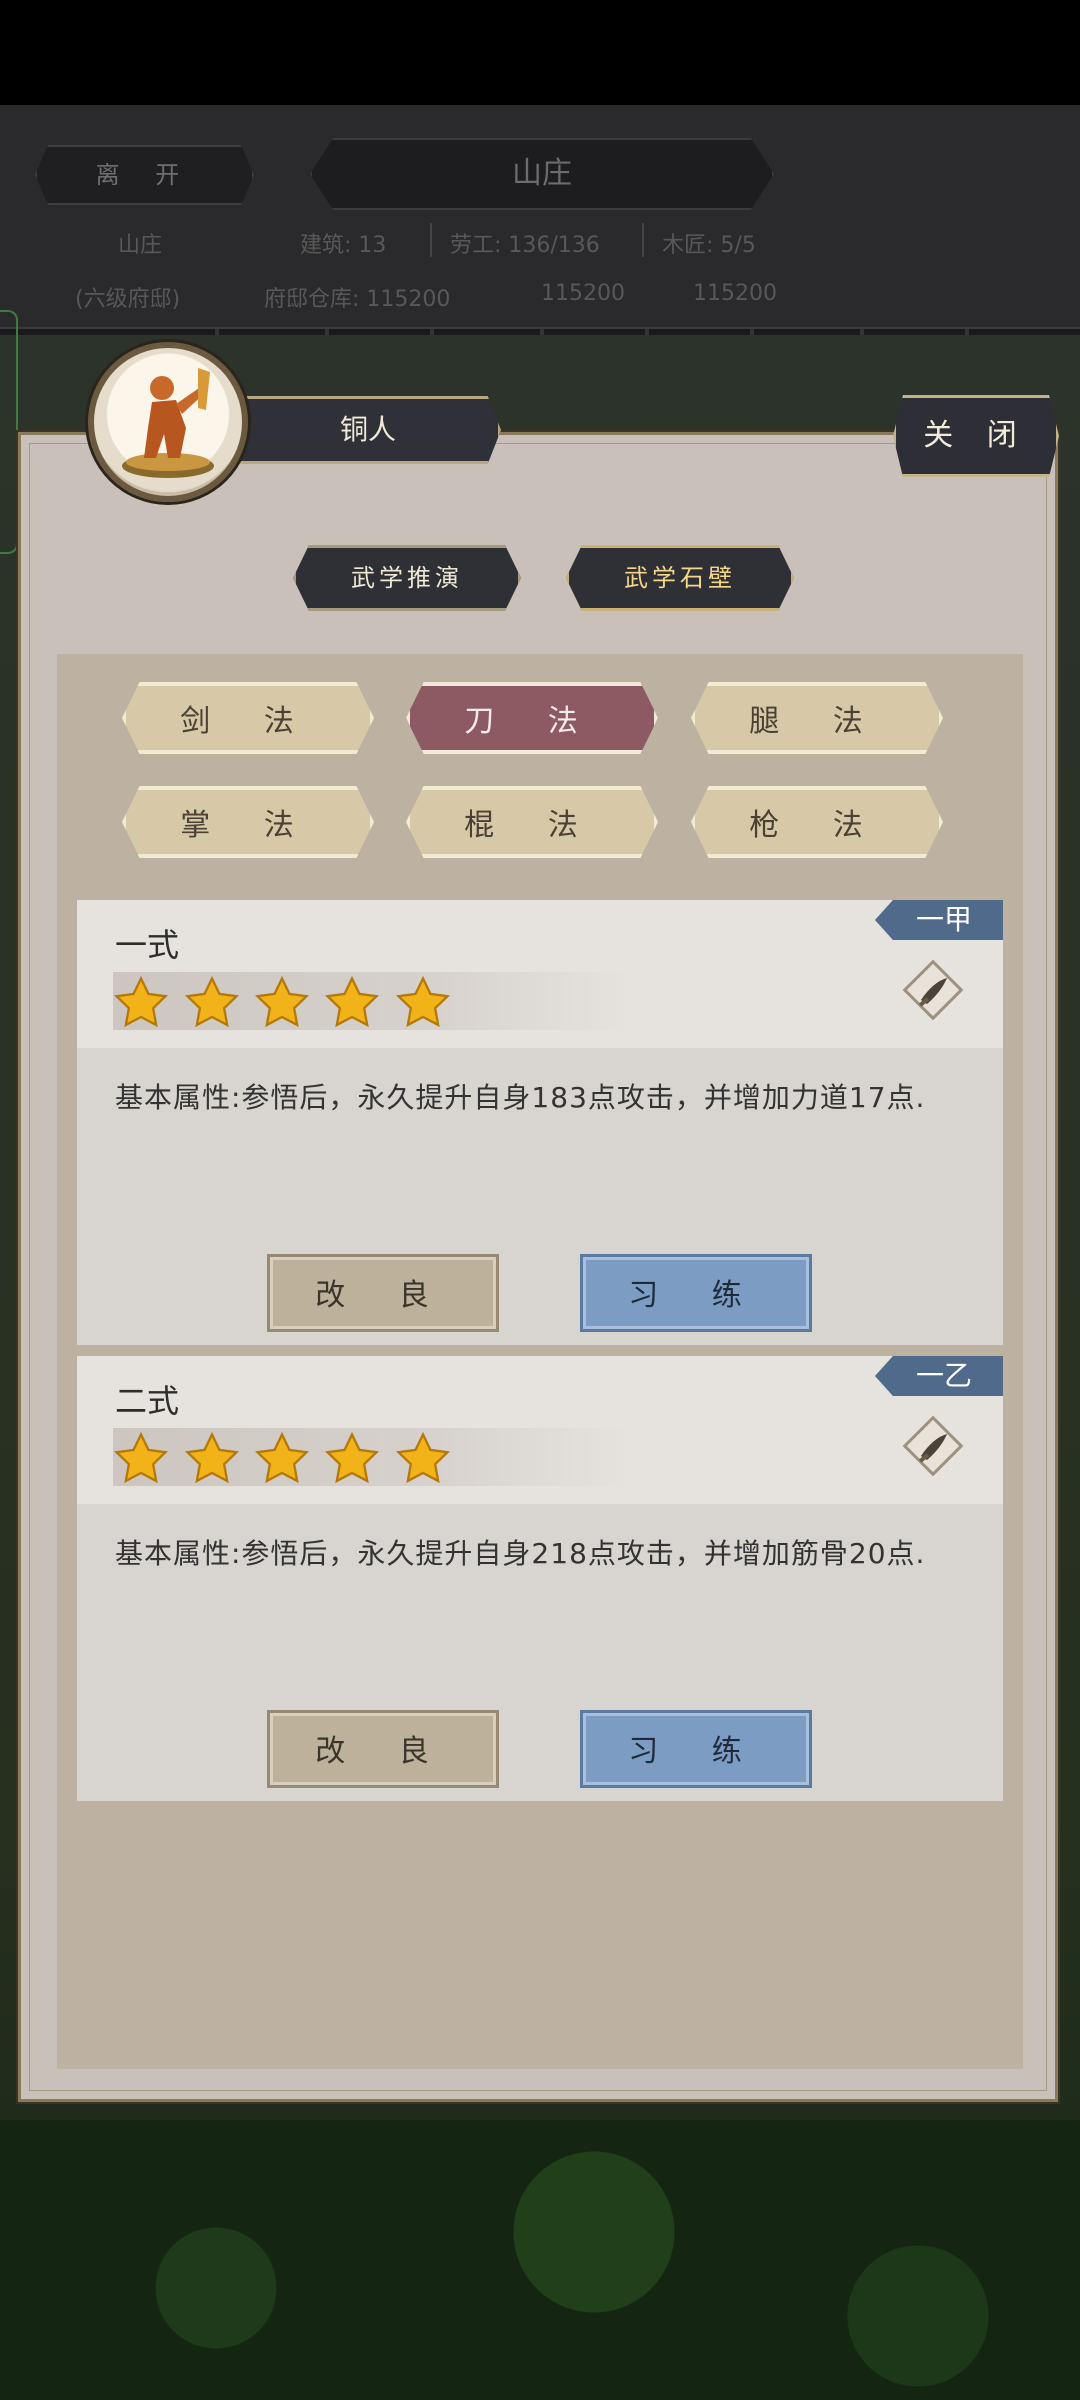 Image resolution: width=1080 pixels, height=2400 pixels. What do you see at coordinates (540, 974) in the screenshot?
I see `card-header: 一式 一甲` at bounding box center [540, 974].